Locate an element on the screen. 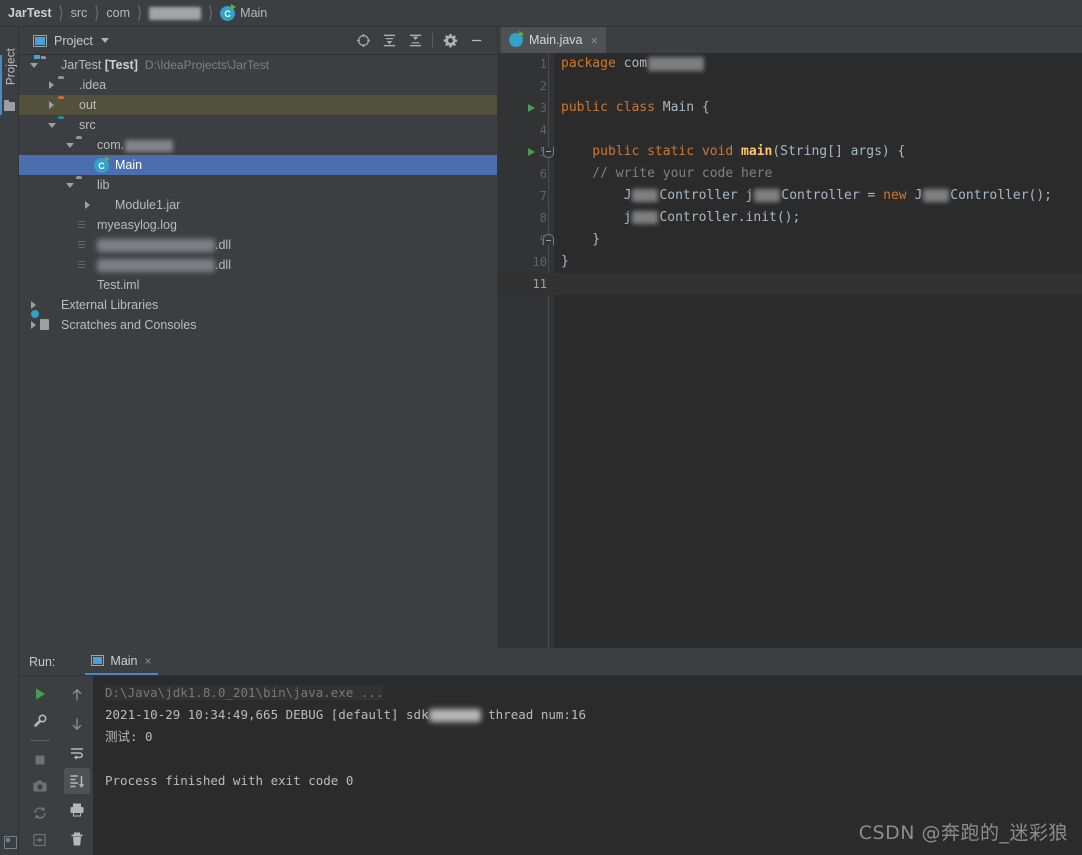 The width and height of the screenshot is (1082, 855). breadcrumb-label: Main is located at coordinates (254, 13).